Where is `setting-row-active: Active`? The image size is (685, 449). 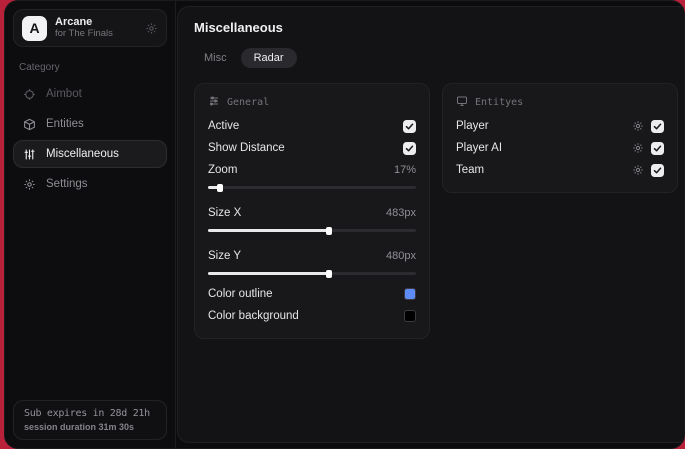 setting-row-active: Active is located at coordinates (312, 126).